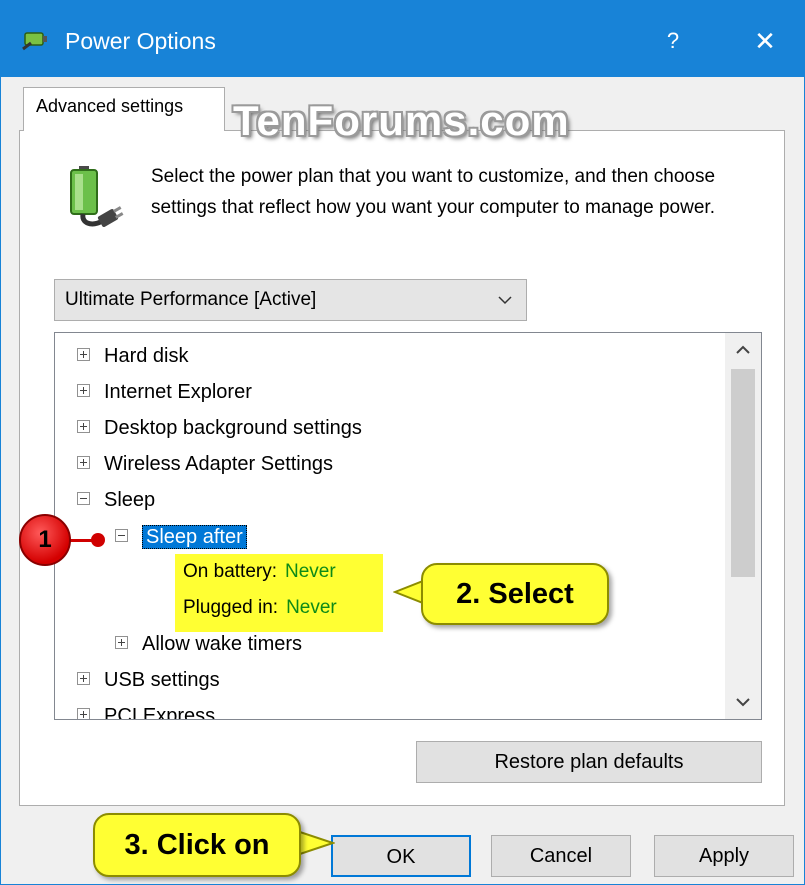 The width and height of the screenshot is (805, 885). Describe the element at coordinates (505, 300) in the screenshot. I see `chevron-down-icon` at that location.